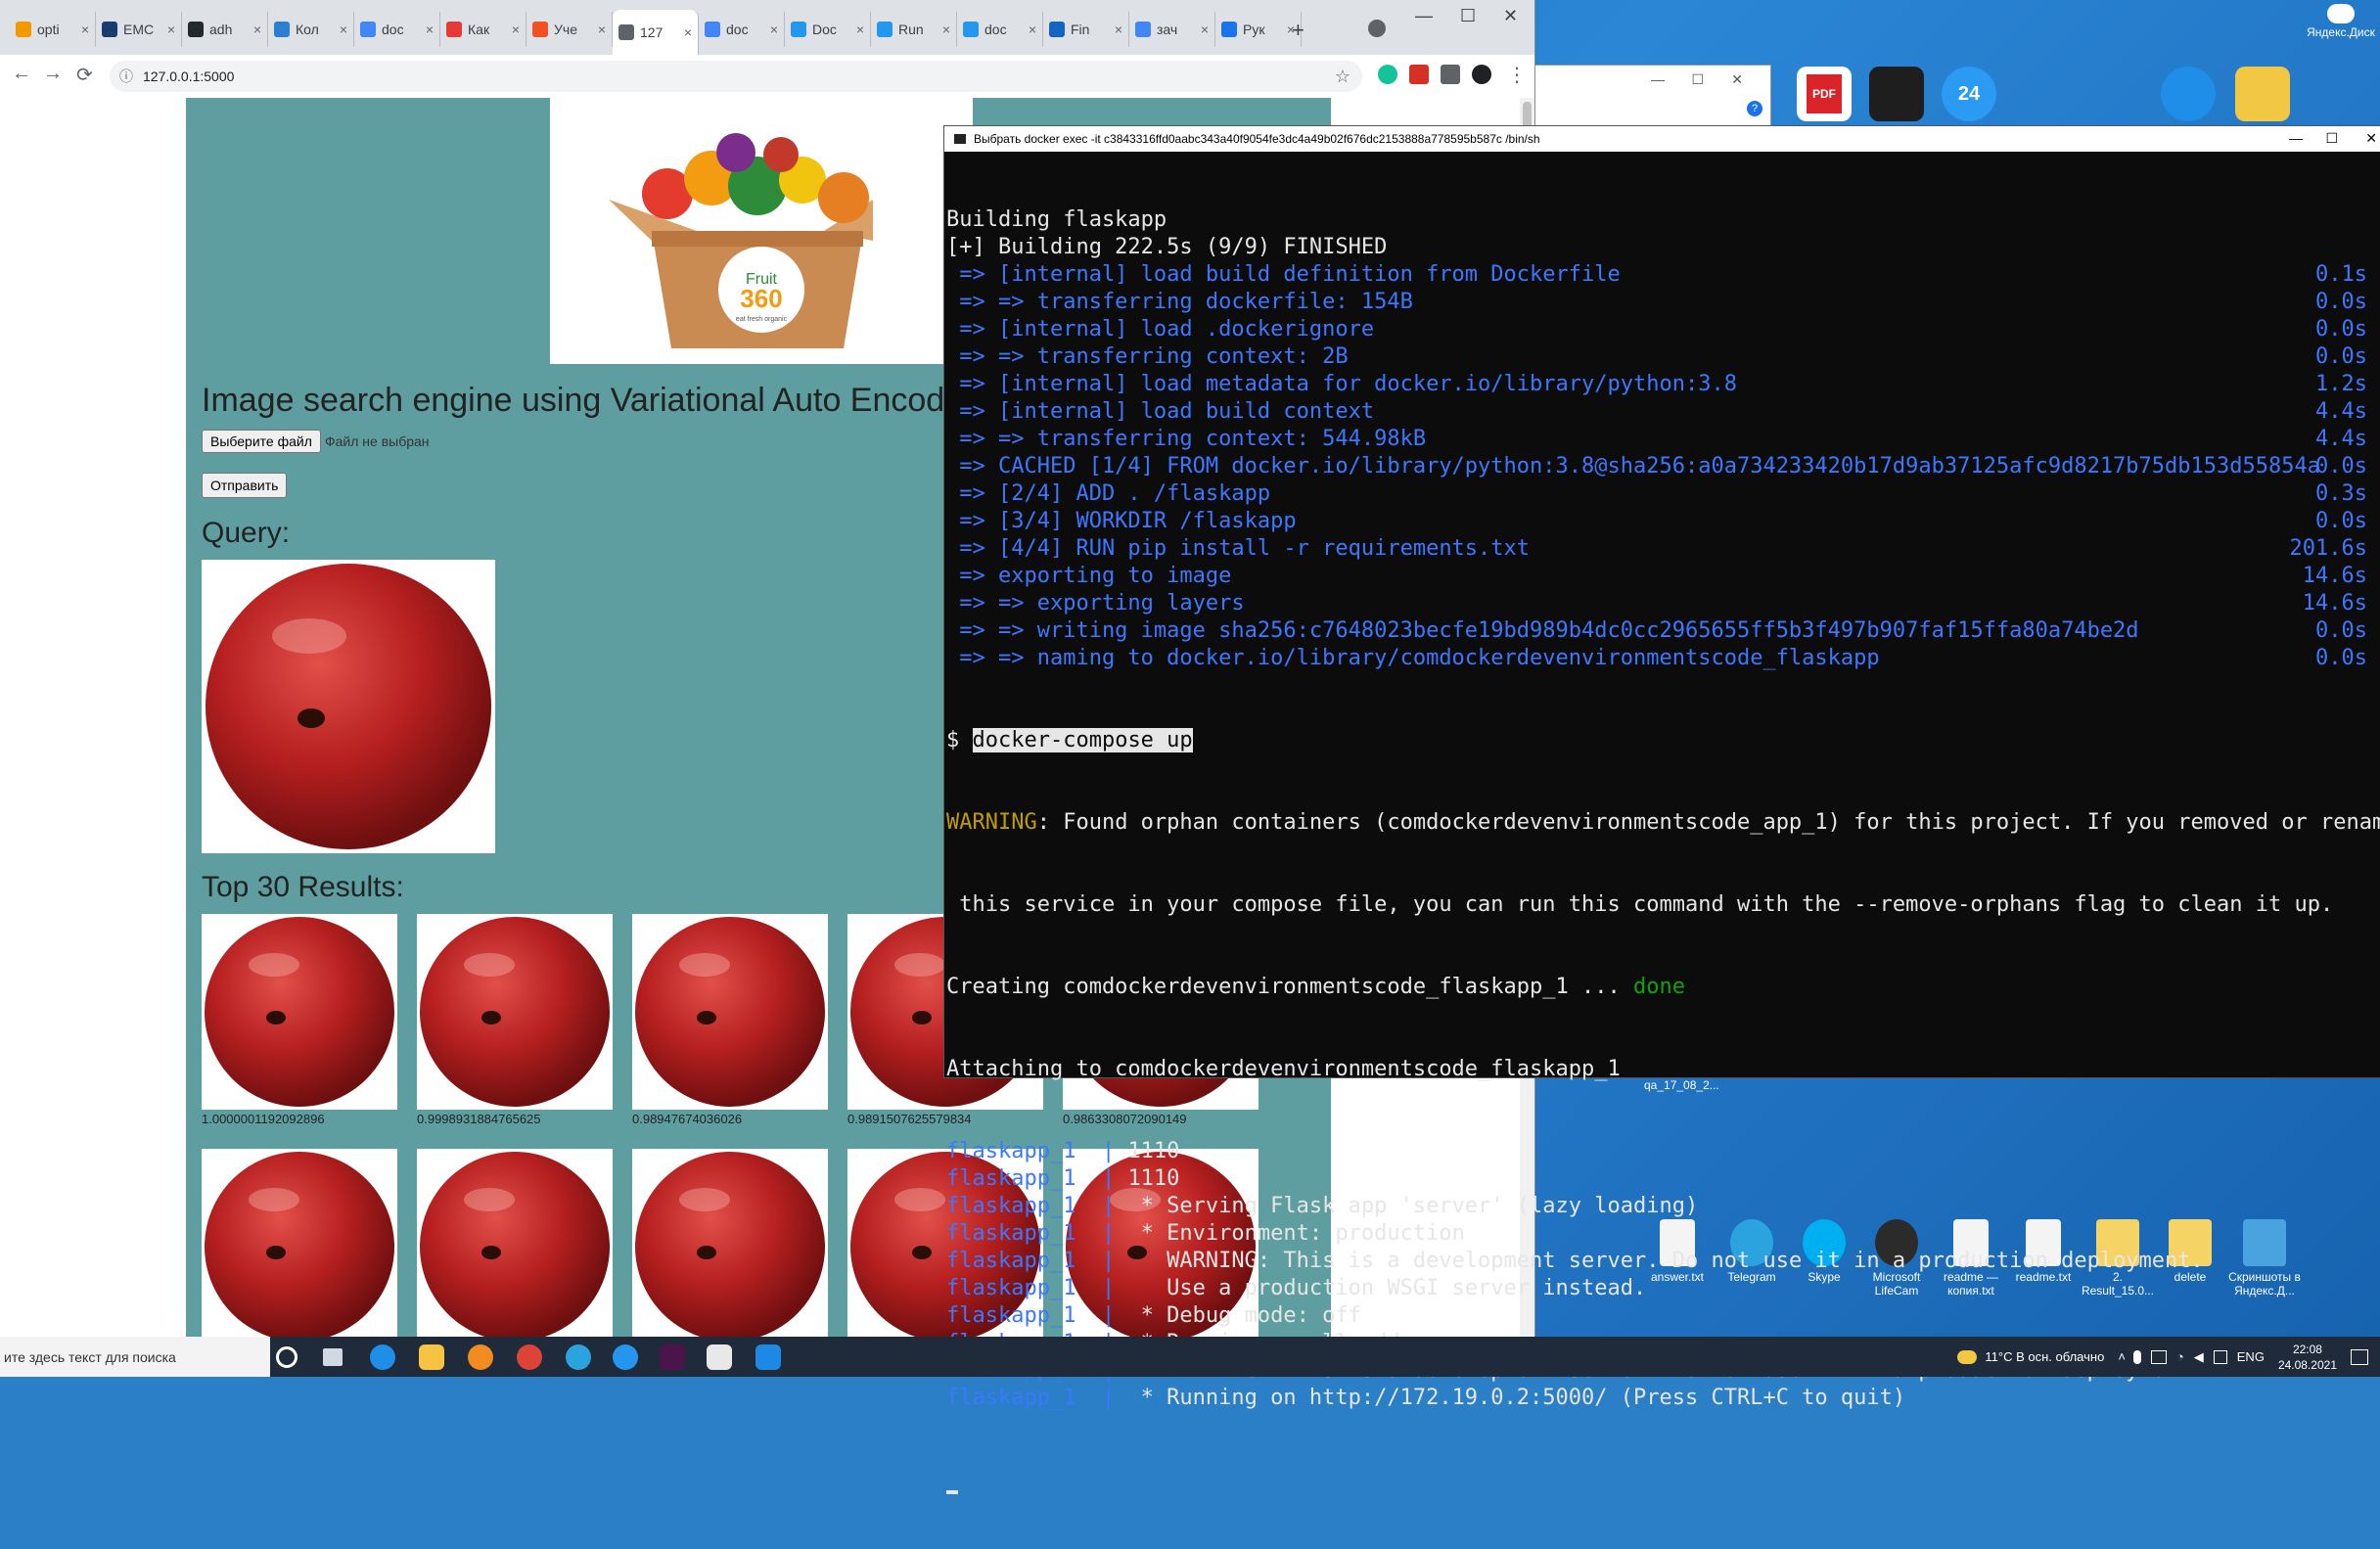 Image resolution: width=2380 pixels, height=1549 pixels. I want to click on yandex-disk-icon: Яндекс.Диск, so click(2341, 21).